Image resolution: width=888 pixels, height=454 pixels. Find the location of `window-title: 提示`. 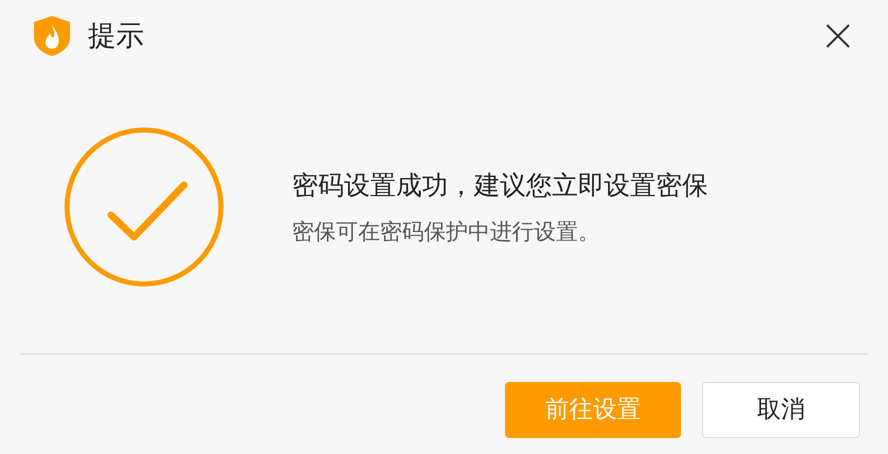

window-title: 提示 is located at coordinates (116, 36).